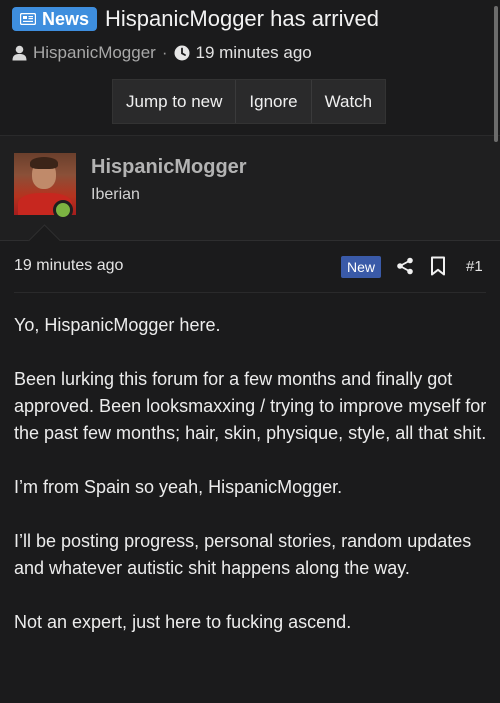  What do you see at coordinates (250, 240) in the screenshot?
I see `author-divider` at bounding box center [250, 240].